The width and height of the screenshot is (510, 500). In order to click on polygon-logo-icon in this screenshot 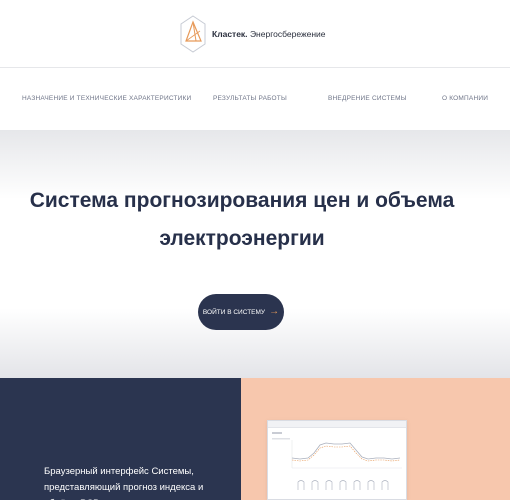, I will do `click(193, 34)`.